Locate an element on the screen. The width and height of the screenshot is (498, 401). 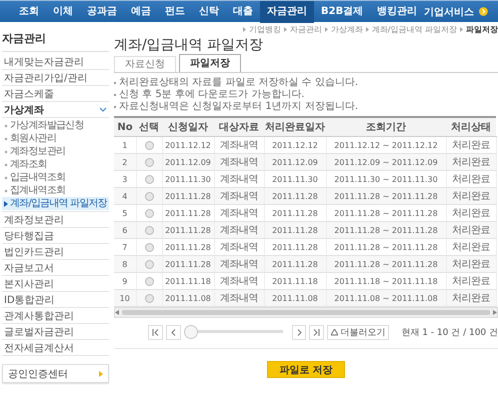
note-text: 신청 후 5분 후에 다운로드가 가능합니다. is located at coordinates (211, 94).